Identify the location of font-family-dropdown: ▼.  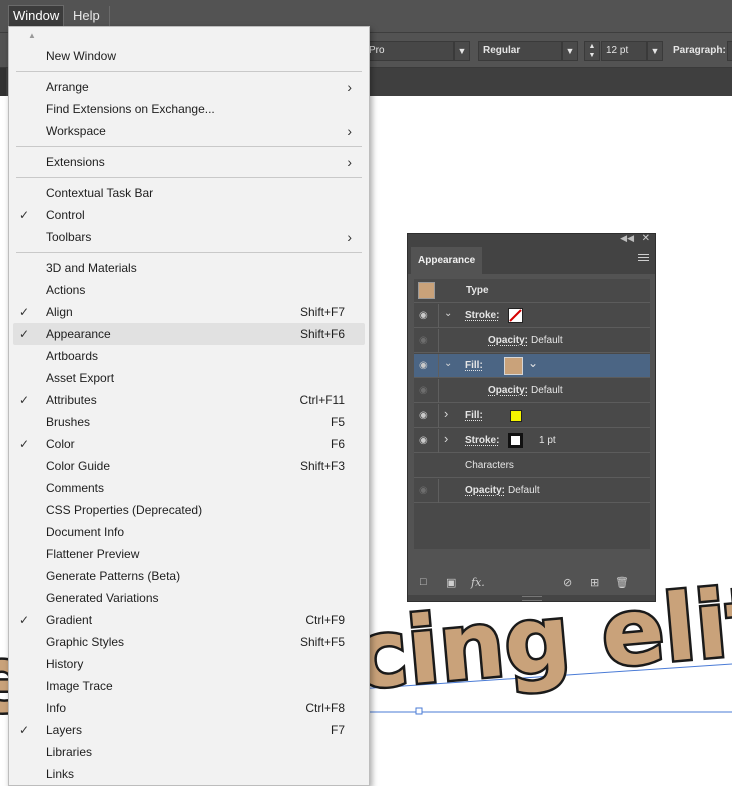
(462, 51).